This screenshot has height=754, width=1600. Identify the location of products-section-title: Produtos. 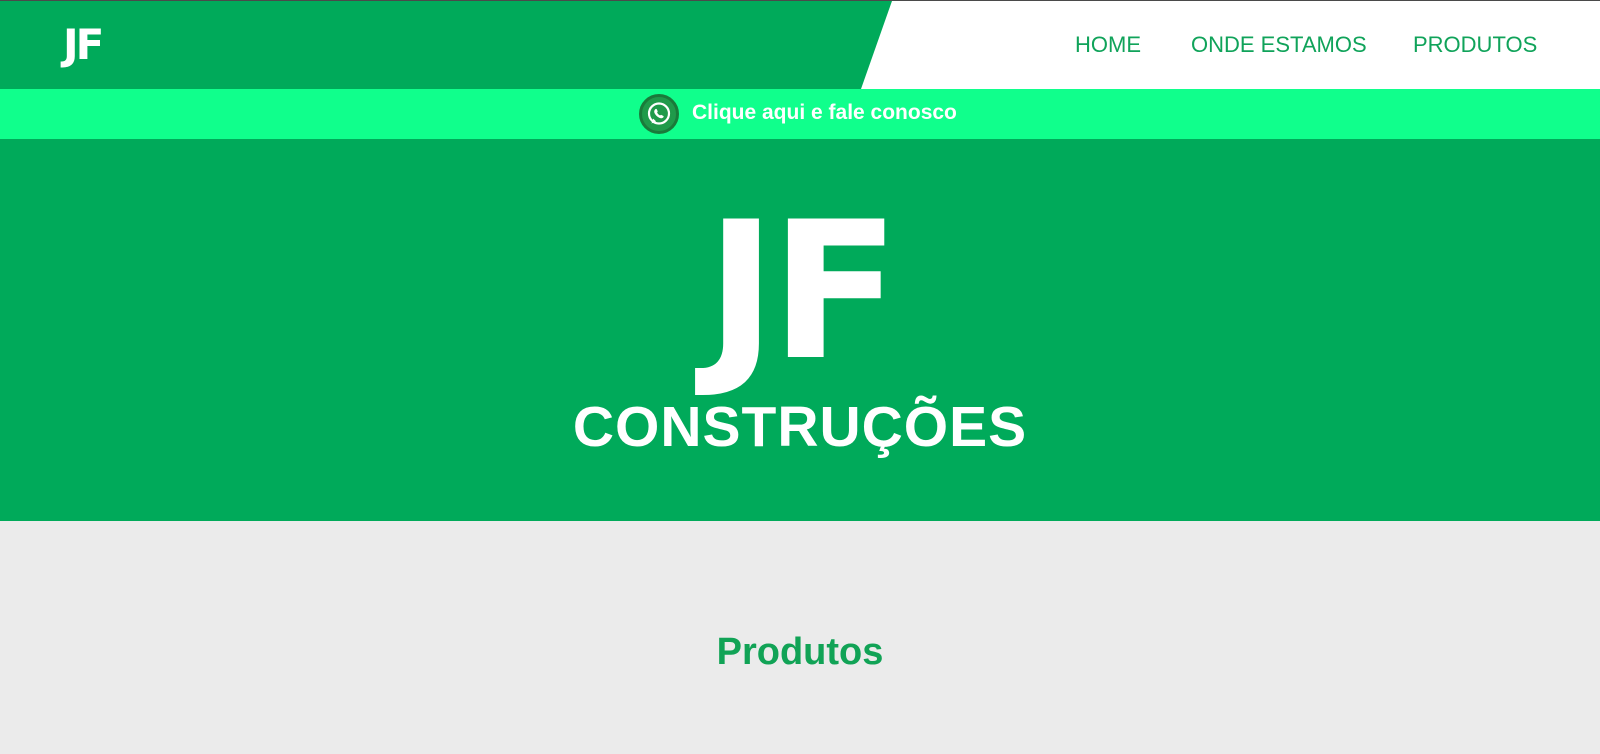
(800, 652).